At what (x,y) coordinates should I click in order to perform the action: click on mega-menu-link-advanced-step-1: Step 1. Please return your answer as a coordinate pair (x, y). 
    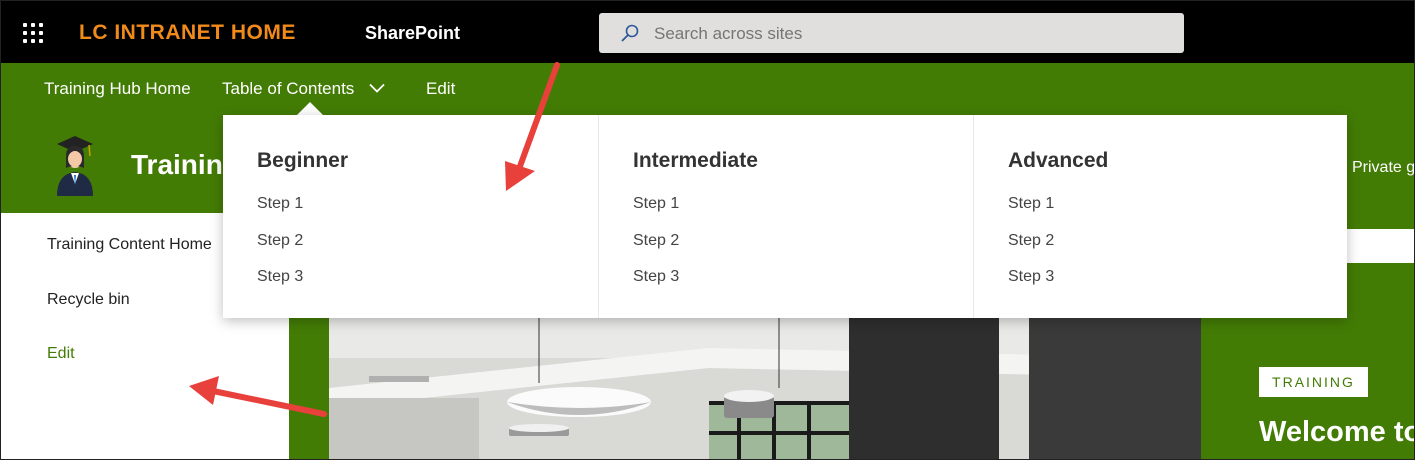
    Looking at the image, I should click on (1031, 204).